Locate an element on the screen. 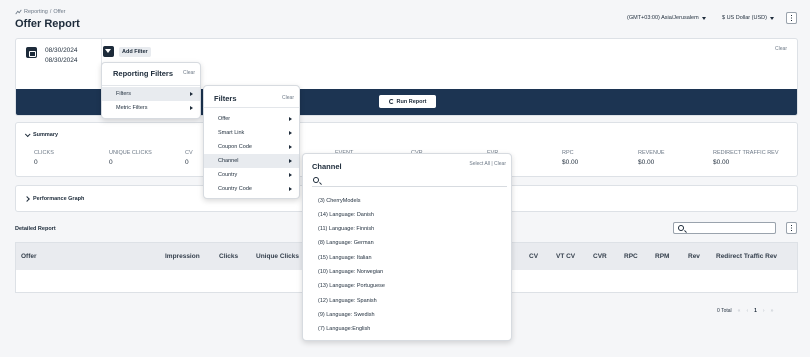 Image resolution: width=810 pixels, height=357 pixels. channel-menu-actions: Select All | Clear is located at coordinates (487, 164).